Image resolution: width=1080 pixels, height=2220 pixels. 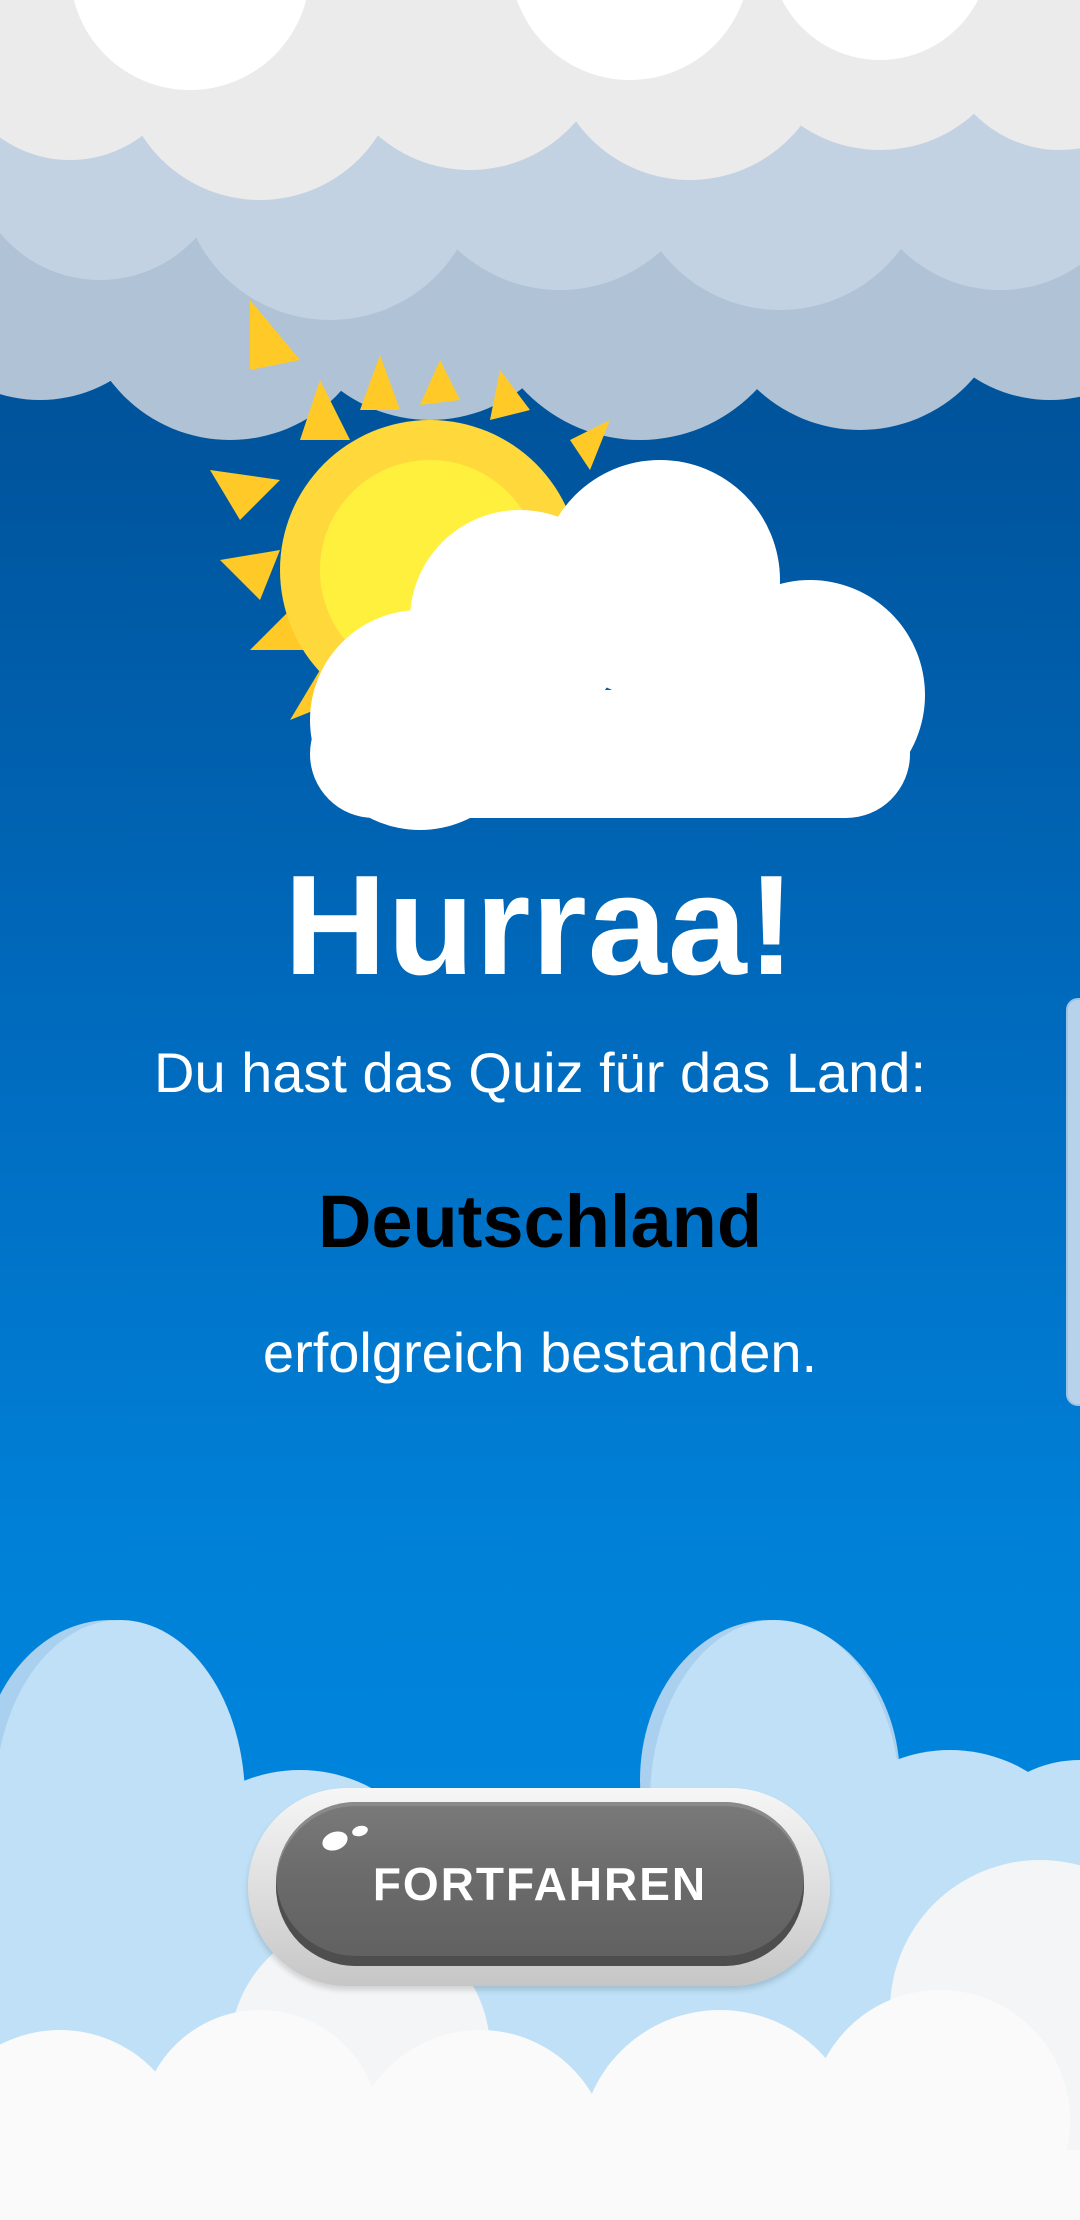 What do you see at coordinates (540, 1072) in the screenshot?
I see `quiz-message-intro: Du hast das Quiz für das Land:` at bounding box center [540, 1072].